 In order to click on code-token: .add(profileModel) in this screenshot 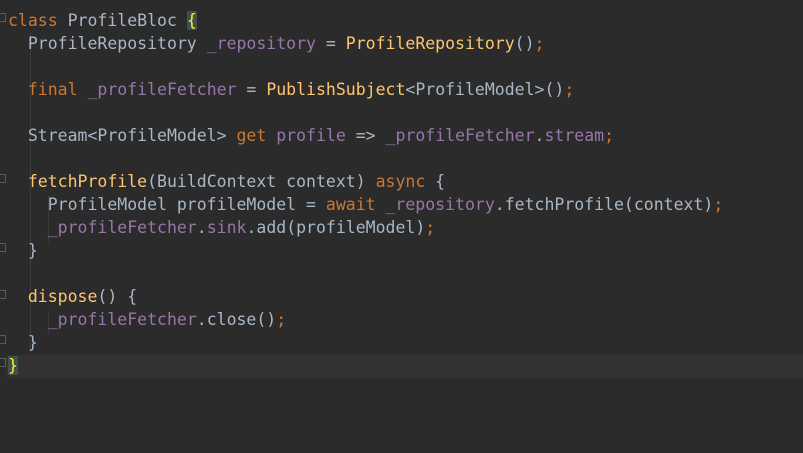, I will do `click(336, 227)`.